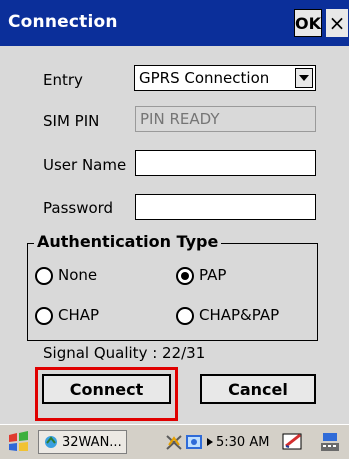  Describe the element at coordinates (330, 442) in the screenshot. I see `keyboard-icon` at that location.